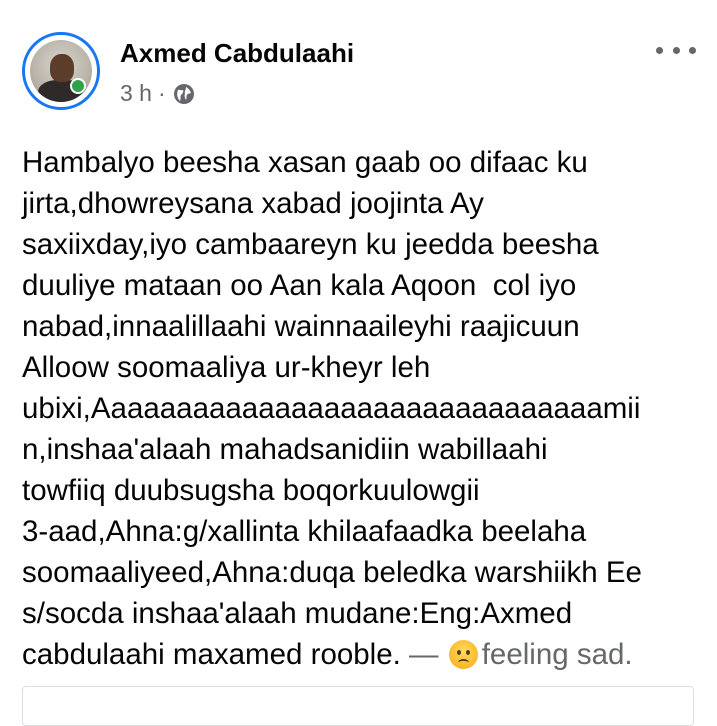  I want to click on post-meta: 3 h ·, so click(158, 93).